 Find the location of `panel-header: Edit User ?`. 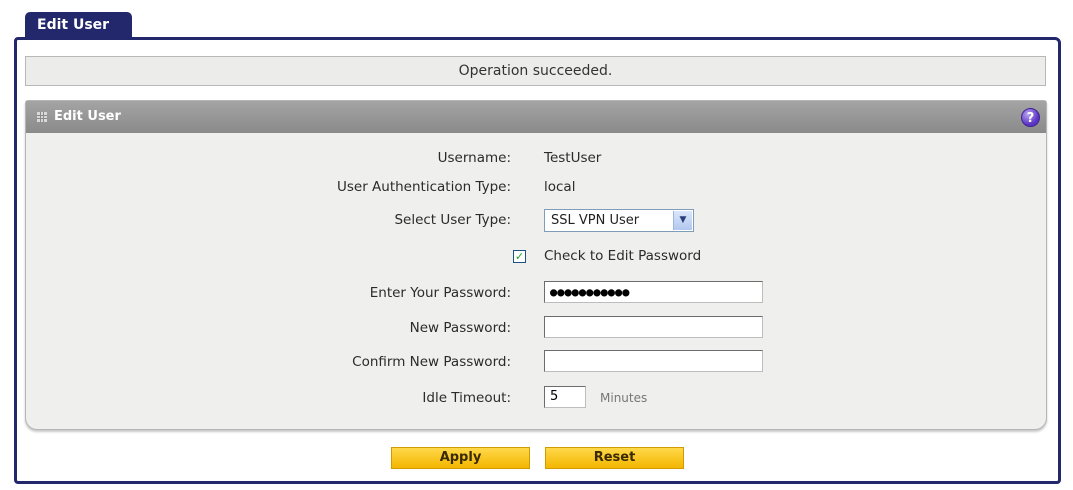

panel-header: Edit User ? is located at coordinates (536, 117).